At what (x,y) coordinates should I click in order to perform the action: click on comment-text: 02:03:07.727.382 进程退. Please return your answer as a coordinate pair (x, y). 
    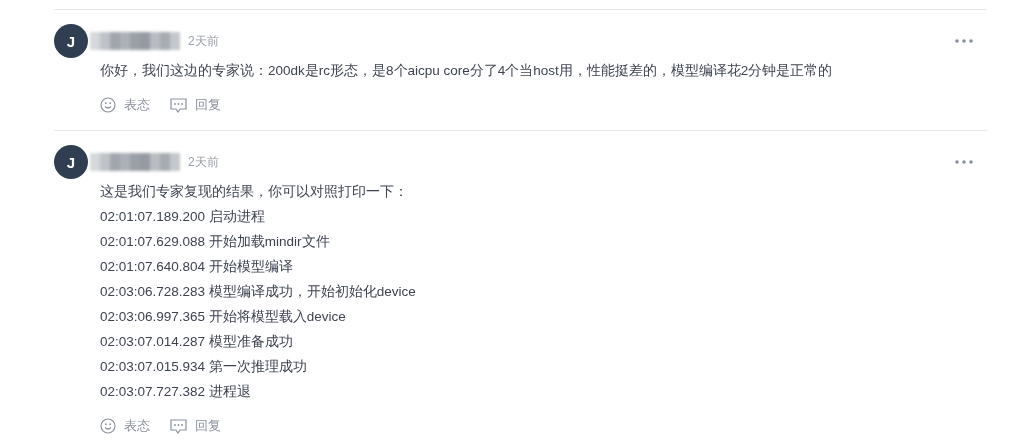
    Looking at the image, I should click on (175, 391).